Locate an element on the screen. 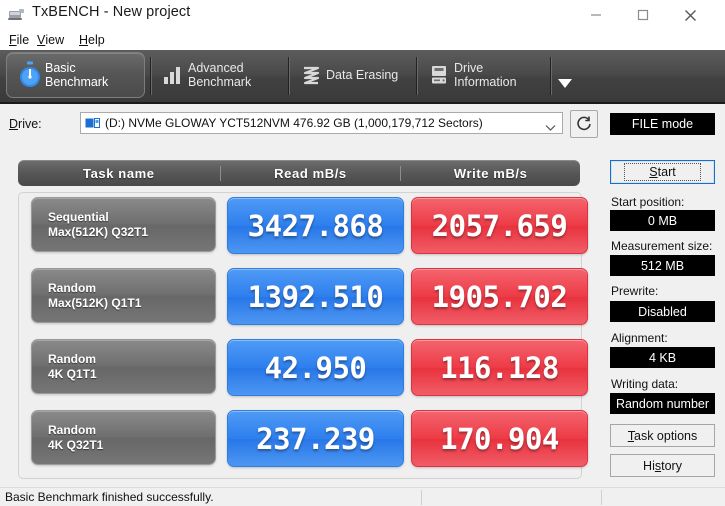 Image resolution: width=725 pixels, height=506 pixels. tab-advanced-benchmark-label: Advanced Benchmark is located at coordinates (220, 75).